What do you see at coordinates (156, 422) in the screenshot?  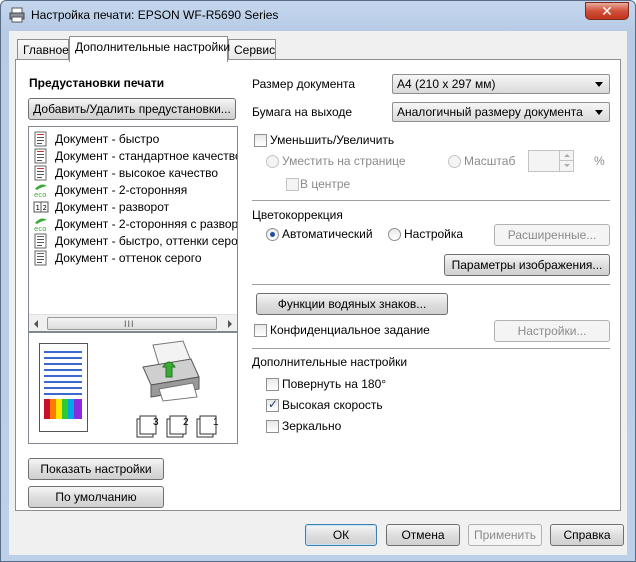 I see `collate-label-3: 3` at bounding box center [156, 422].